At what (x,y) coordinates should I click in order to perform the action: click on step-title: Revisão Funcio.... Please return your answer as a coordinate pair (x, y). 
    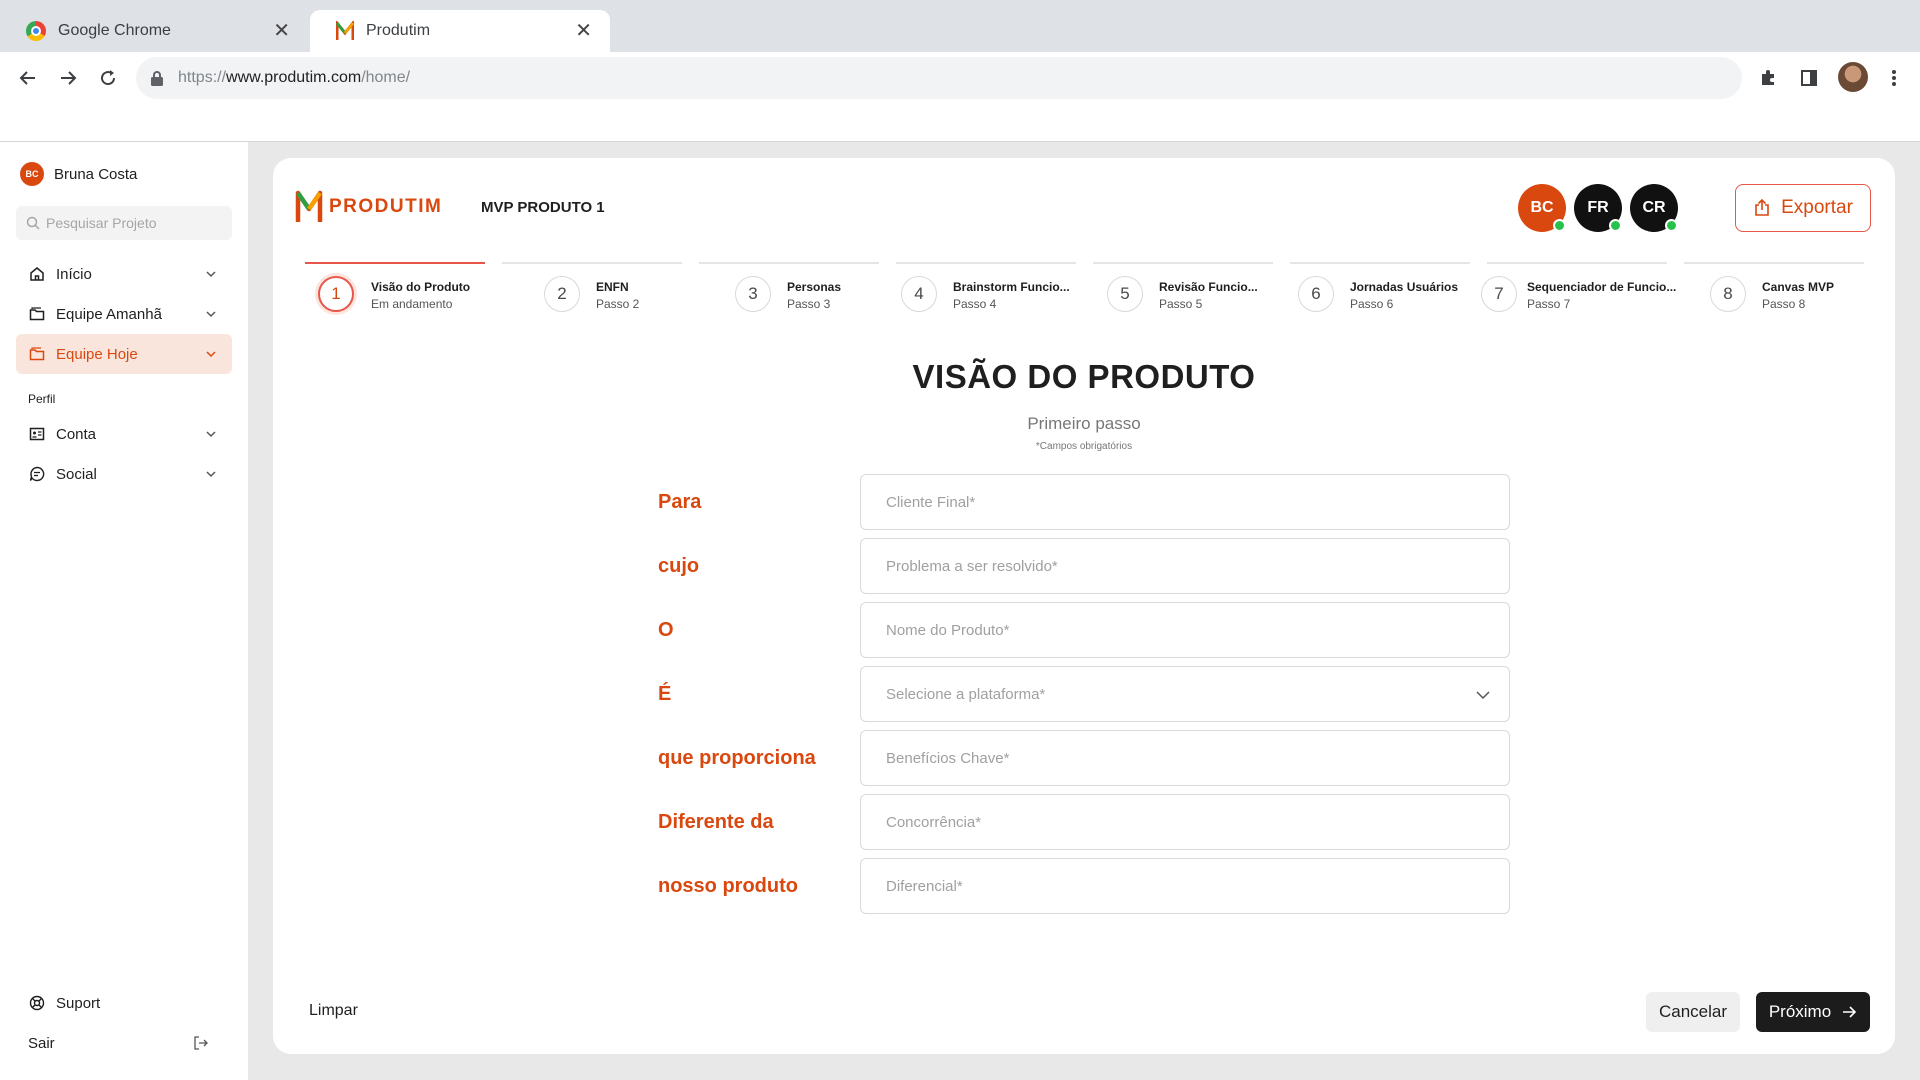
    Looking at the image, I should click on (1208, 287).